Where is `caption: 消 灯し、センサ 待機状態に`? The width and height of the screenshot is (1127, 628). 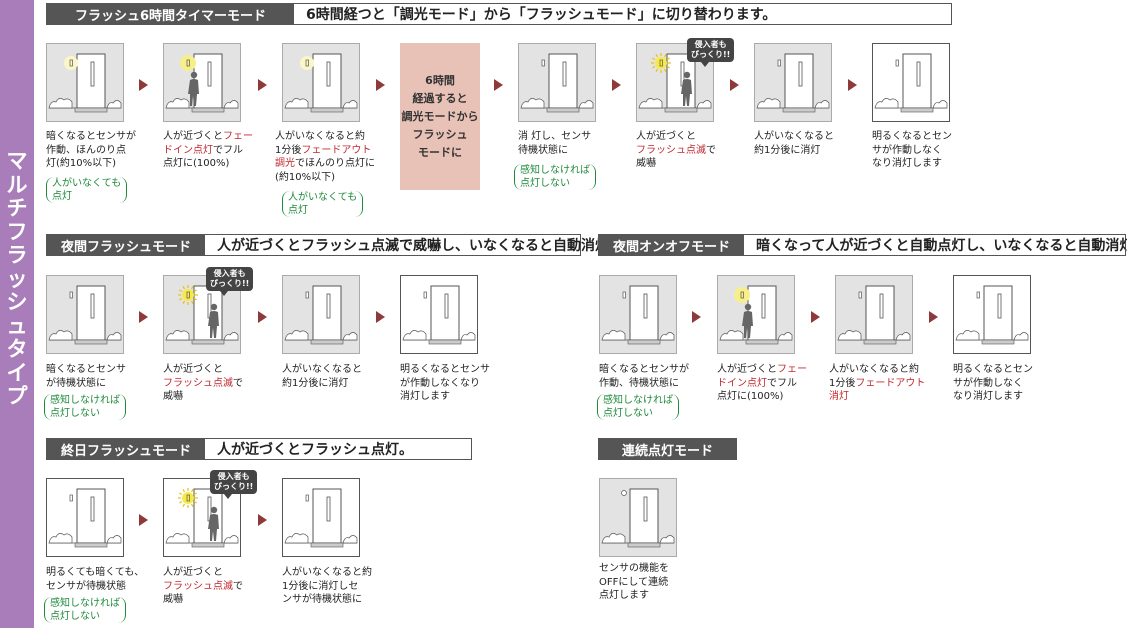 caption: 消 灯し、センサ 待機状態に is located at coordinates (555, 143).